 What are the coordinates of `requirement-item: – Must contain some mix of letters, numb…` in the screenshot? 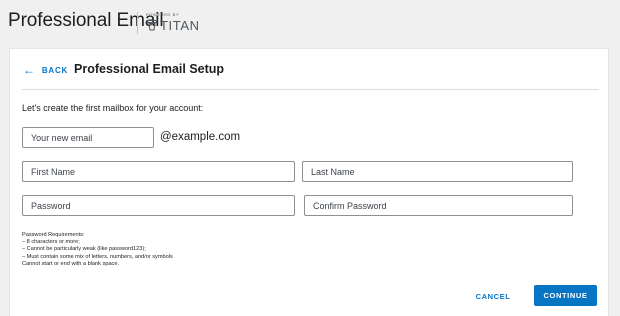 It's located at (97, 256).